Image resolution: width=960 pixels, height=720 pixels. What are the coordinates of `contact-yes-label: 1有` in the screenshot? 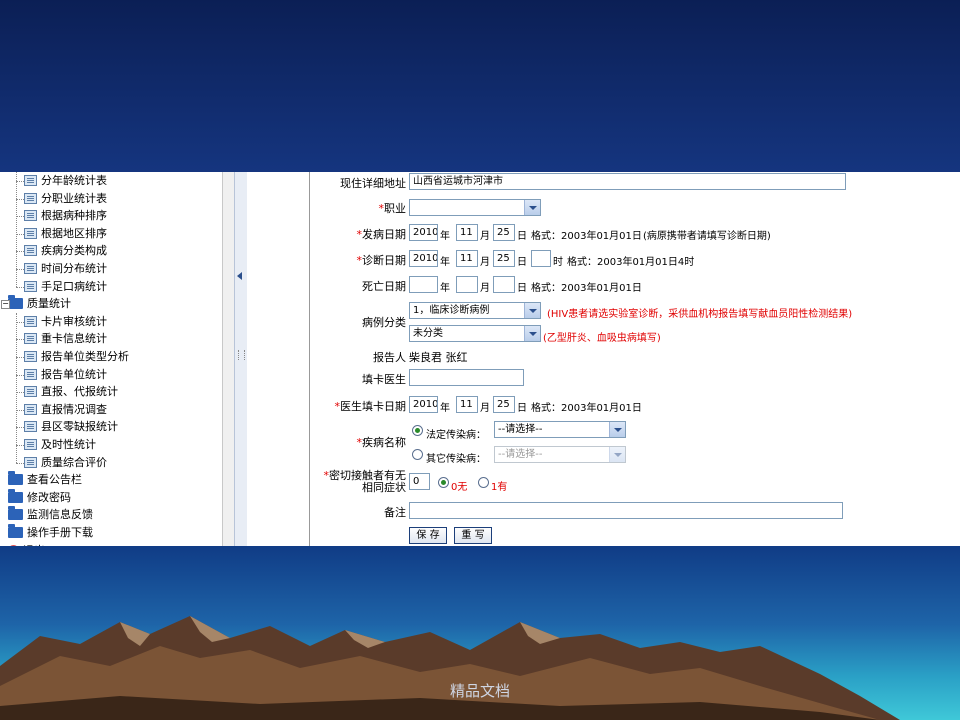 It's located at (499, 487).